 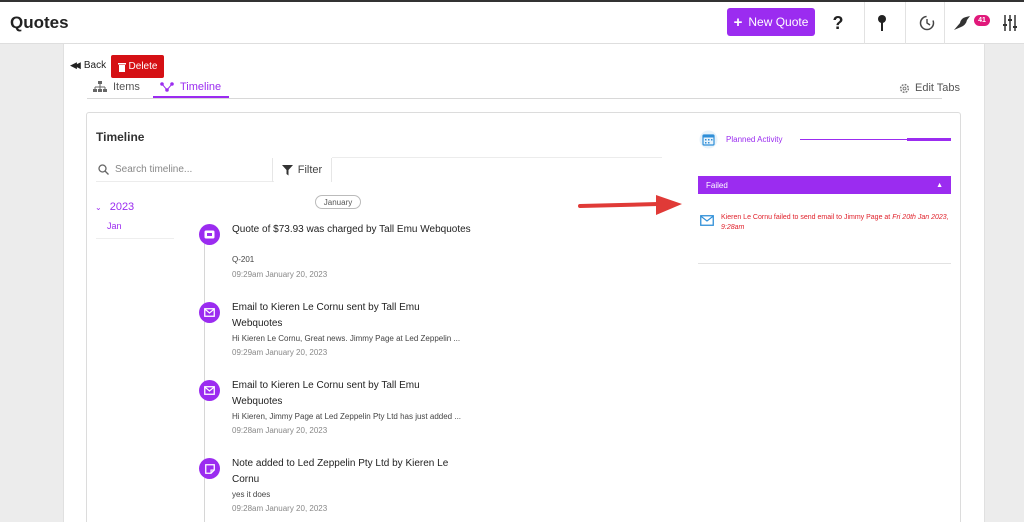 I want to click on annotation-arrow, so click(x=630, y=205).